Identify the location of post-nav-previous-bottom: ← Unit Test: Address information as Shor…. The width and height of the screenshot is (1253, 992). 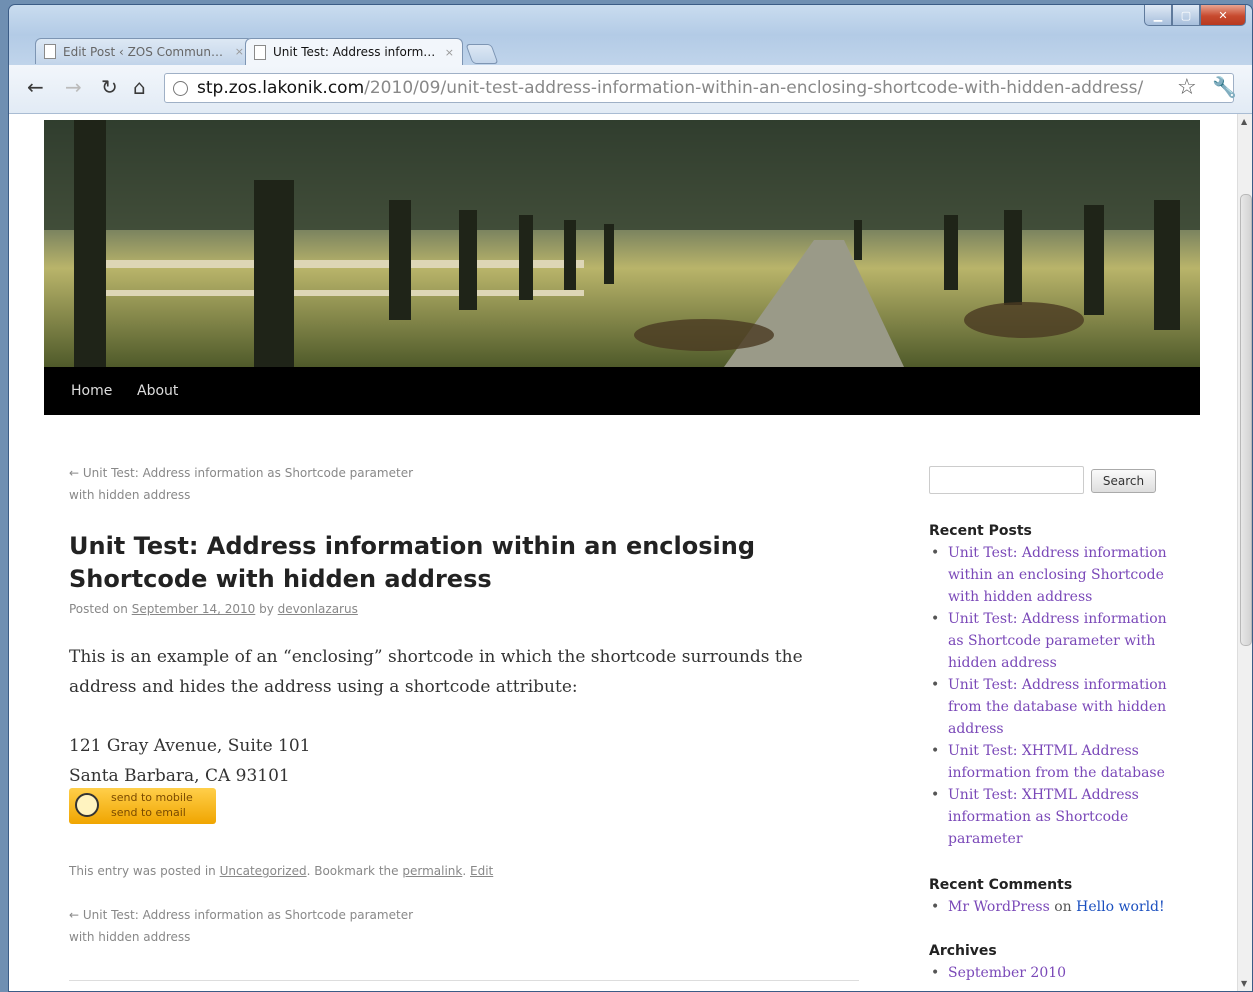
(279, 926).